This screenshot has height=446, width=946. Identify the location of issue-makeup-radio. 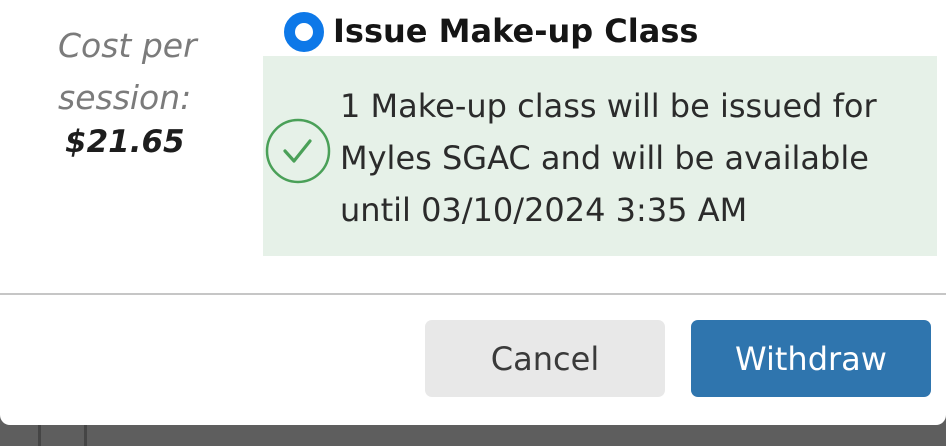
(304, 32).